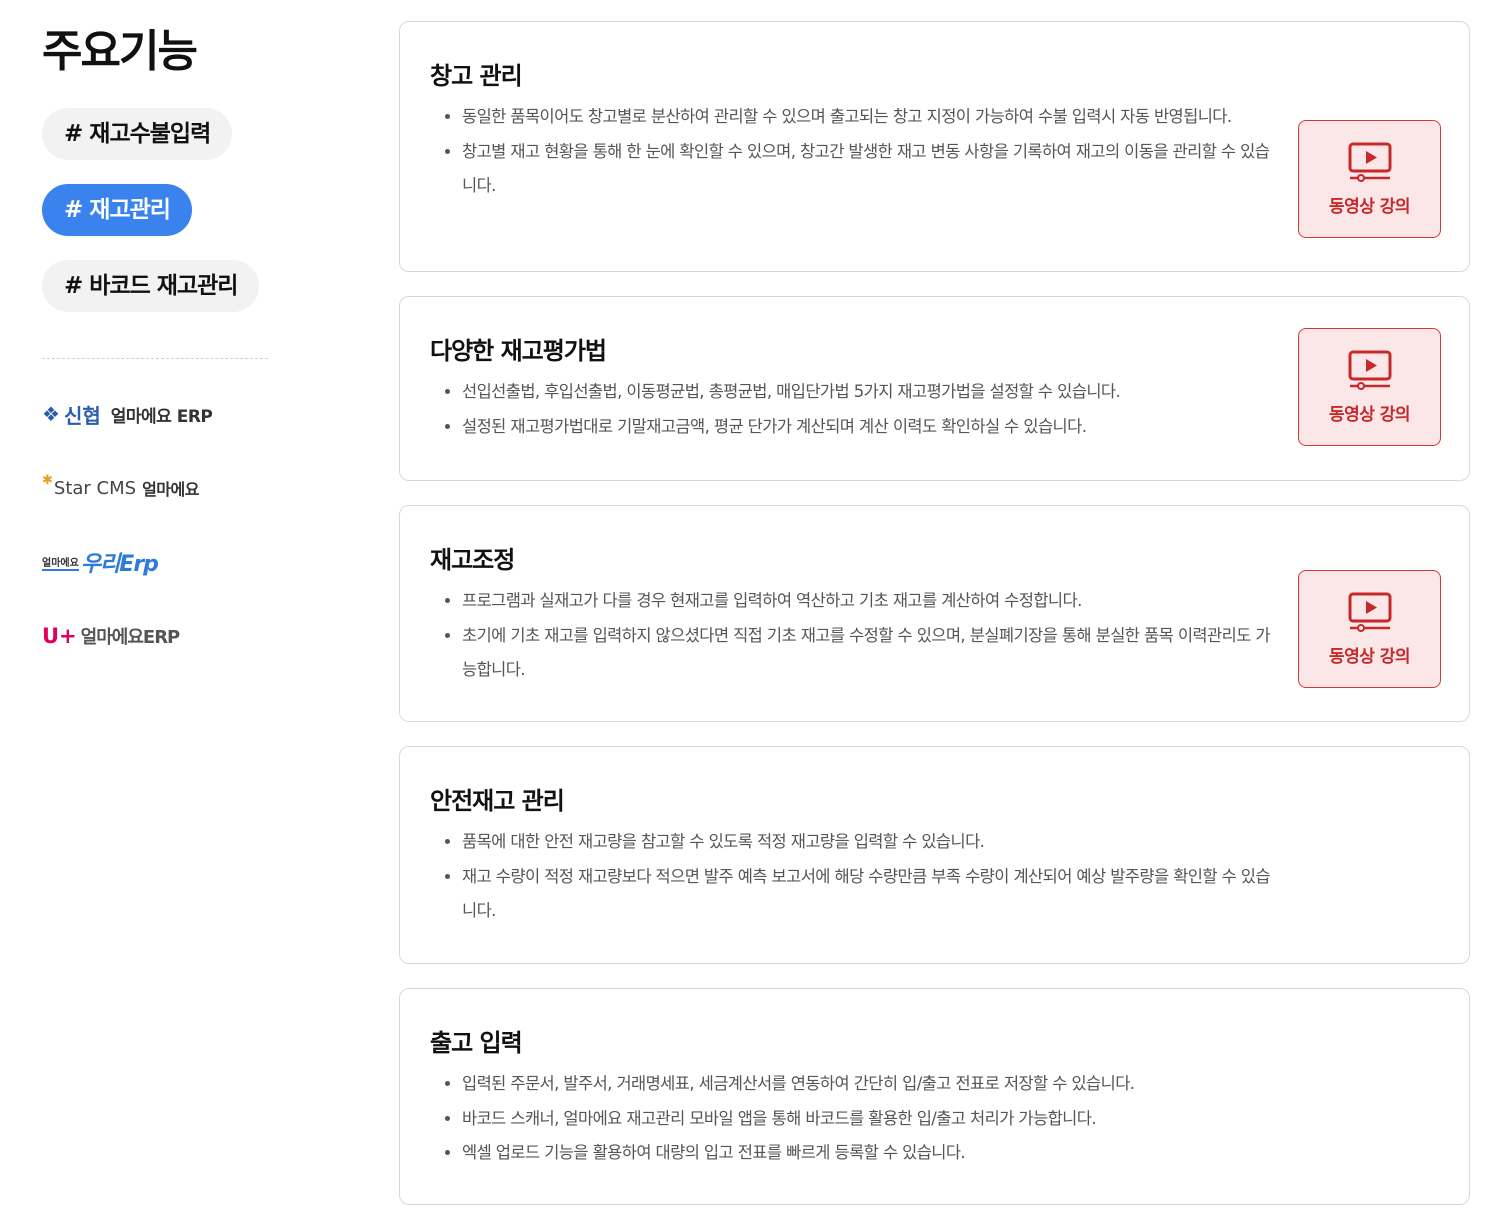 The height and width of the screenshot is (1216, 1504). I want to click on tag-list: # 재고수불입력 # 재고관리 # 바코드 재고관리, so click(155, 222).